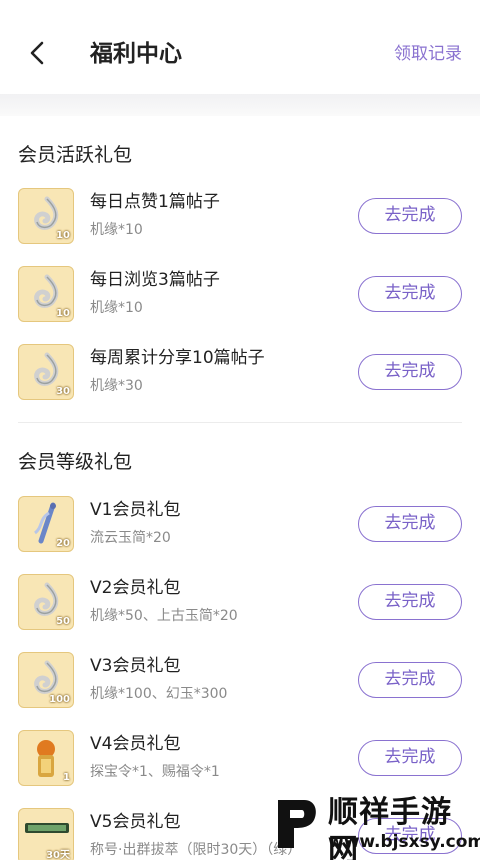  I want to click on page-title: 福利中心, so click(136, 54).